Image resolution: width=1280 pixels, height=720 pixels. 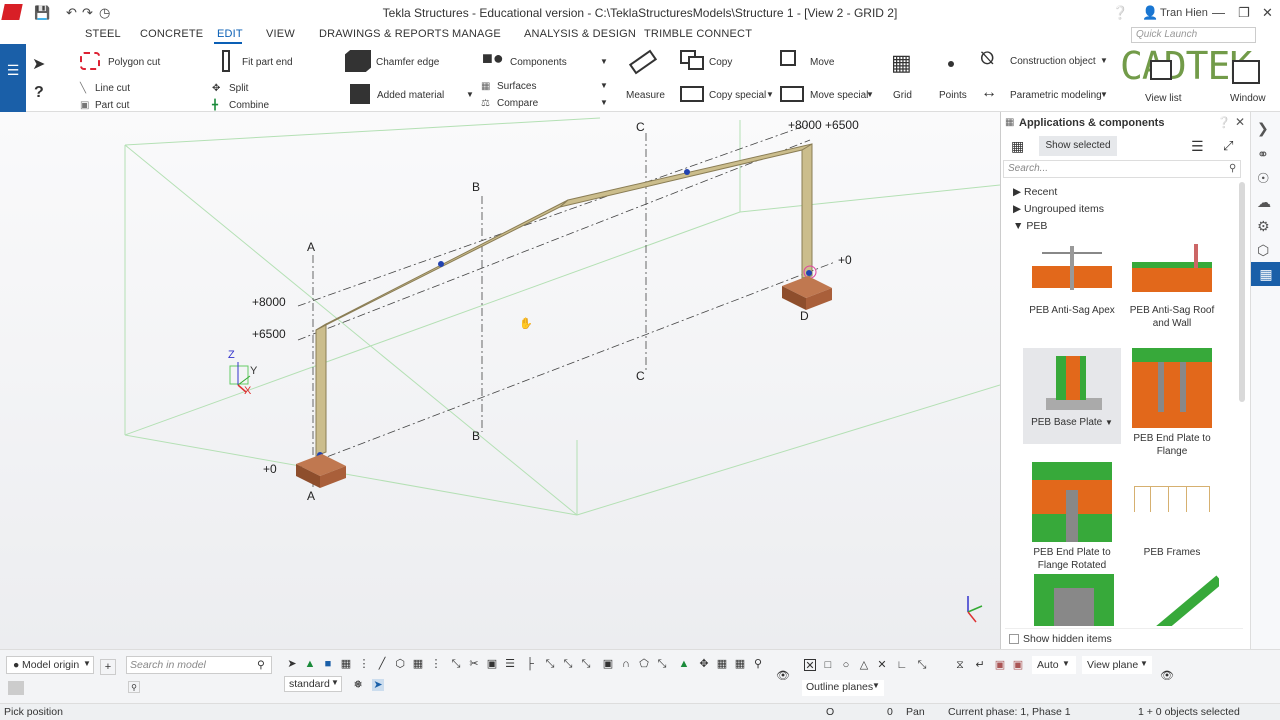 What do you see at coordinates (292, 664) in the screenshot?
I see `select-all-icon: ➤` at bounding box center [292, 664].